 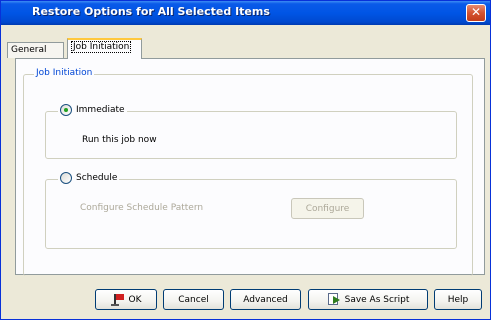 I want to click on immediate-description: Run this job now, so click(x=119, y=140).